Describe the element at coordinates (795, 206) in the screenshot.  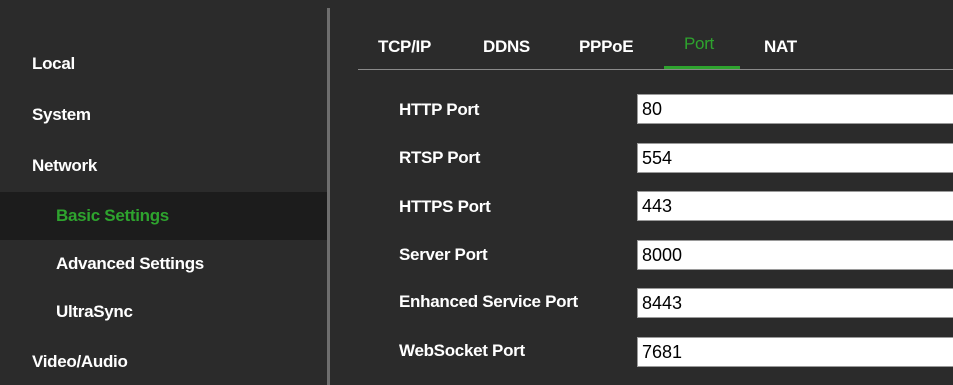
I see `https-port-input` at that location.